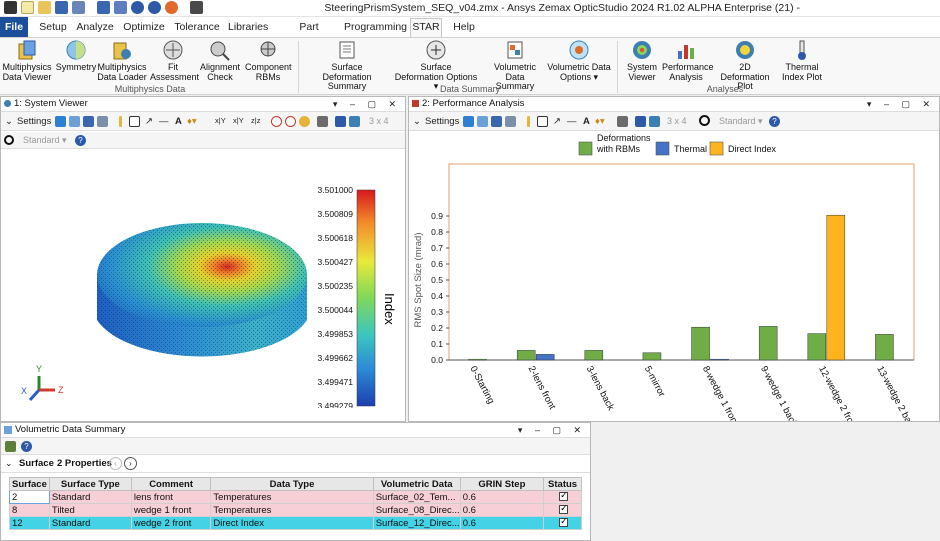 The height and width of the screenshot is (541, 940). What do you see at coordinates (171, 484) in the screenshot?
I see `column-header-comment: Comment` at bounding box center [171, 484].